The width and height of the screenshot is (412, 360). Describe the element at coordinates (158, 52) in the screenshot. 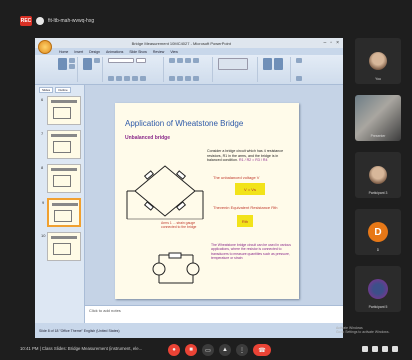

I see `tab-review: Review` at that location.